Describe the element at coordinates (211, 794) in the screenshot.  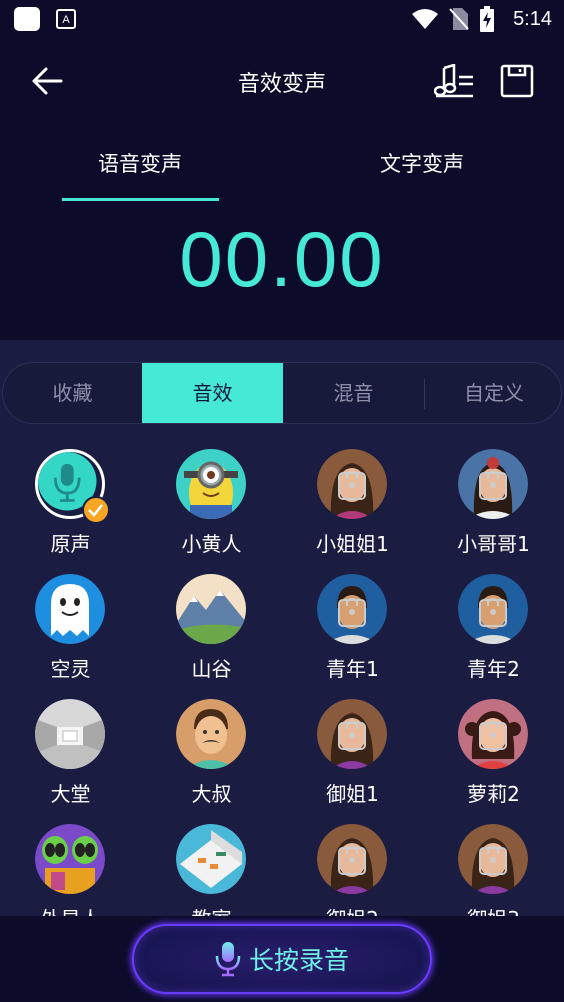
I see `effect-label: 大叔` at that location.